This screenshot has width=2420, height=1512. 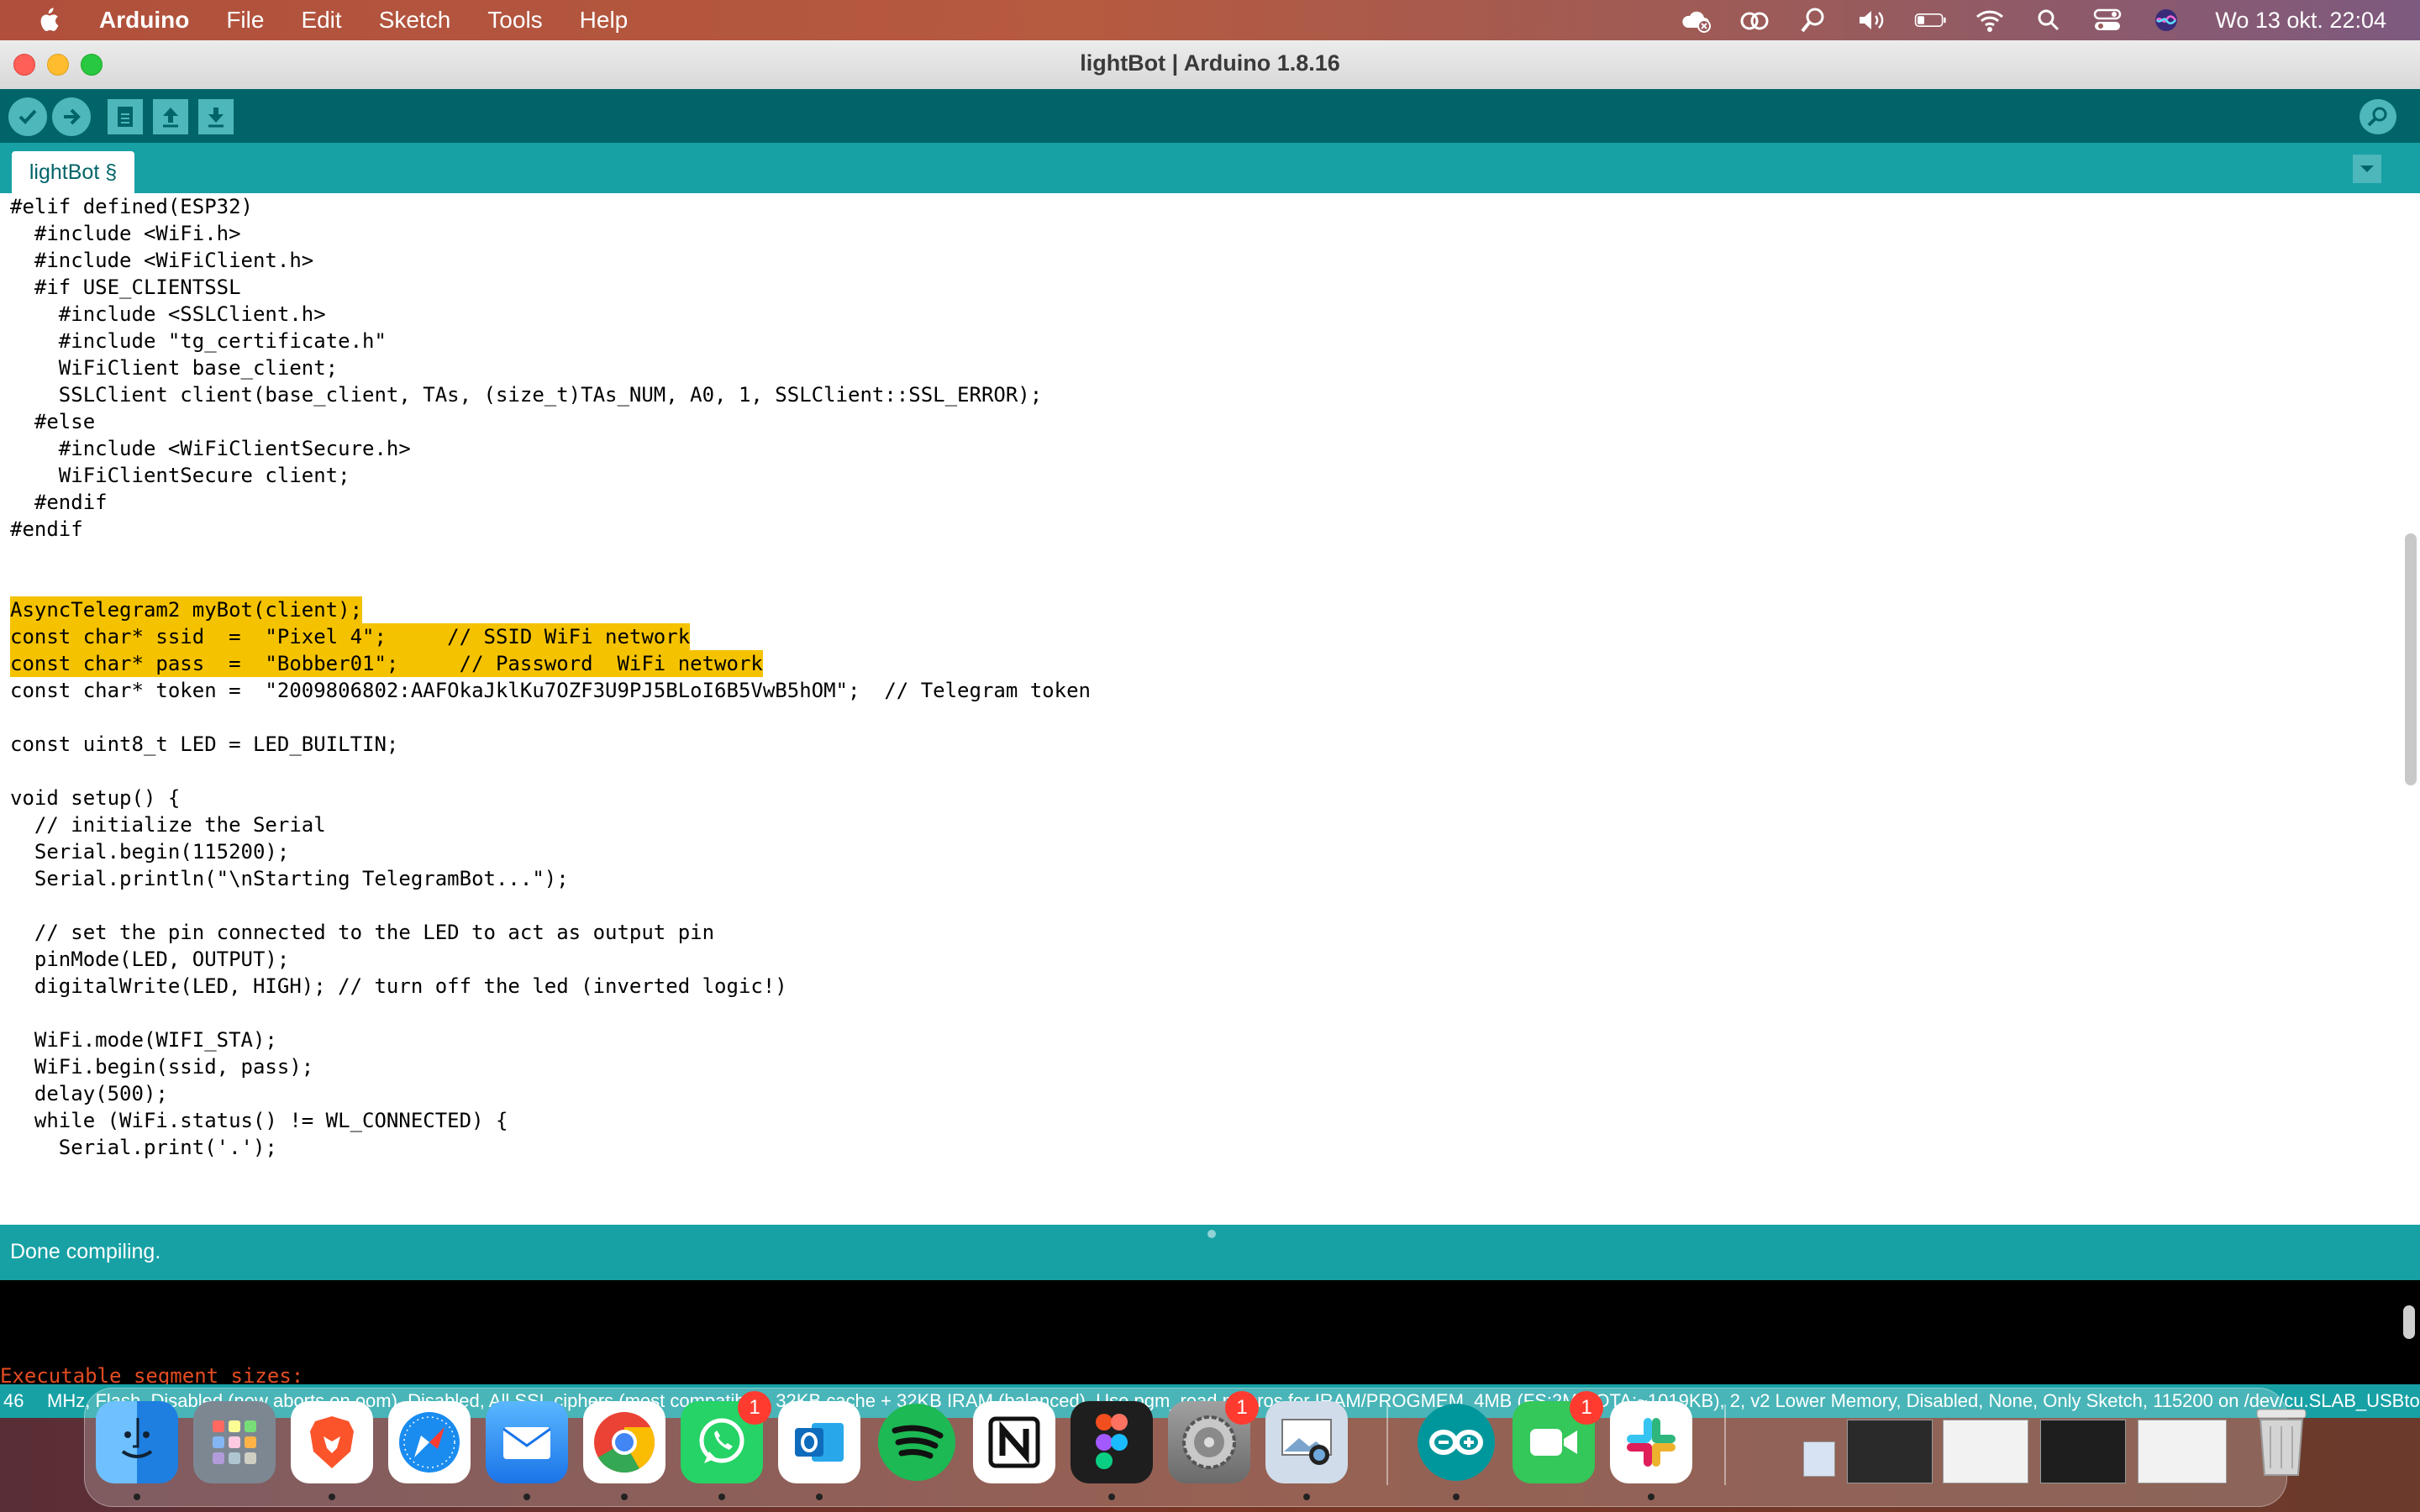 I want to click on serial-monitor-button, so click(x=2378, y=116).